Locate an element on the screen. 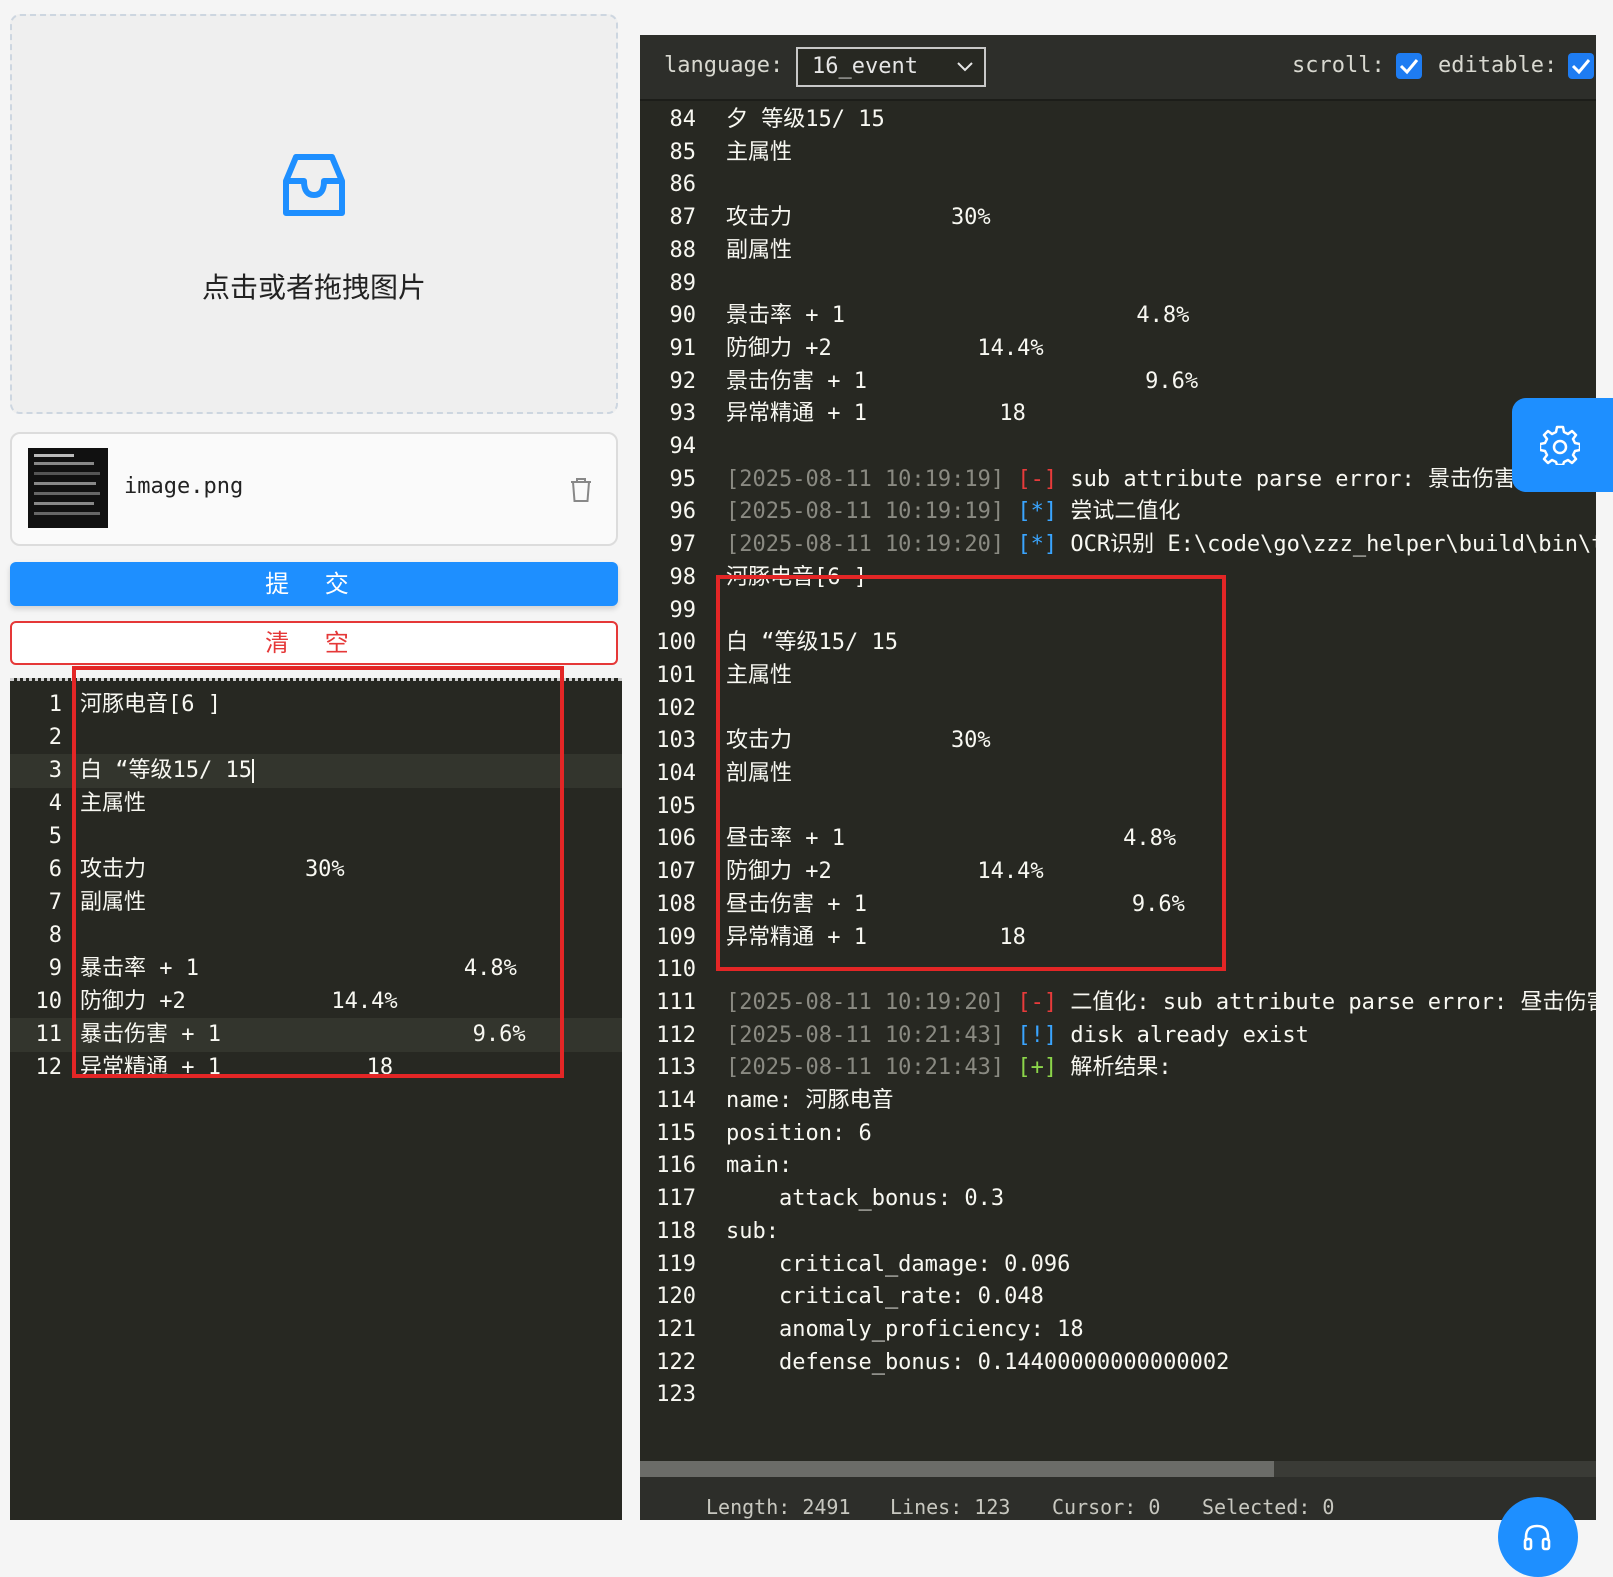 The height and width of the screenshot is (1577, 1613). horizontal-scrollbar is located at coordinates (1118, 1469).